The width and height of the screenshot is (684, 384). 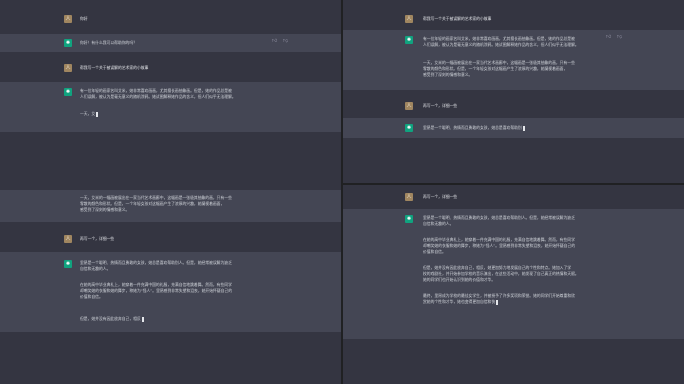 I want to click on reply-line: 但是，她并没有因此放弃自己，相反, so click(x=112, y=319).